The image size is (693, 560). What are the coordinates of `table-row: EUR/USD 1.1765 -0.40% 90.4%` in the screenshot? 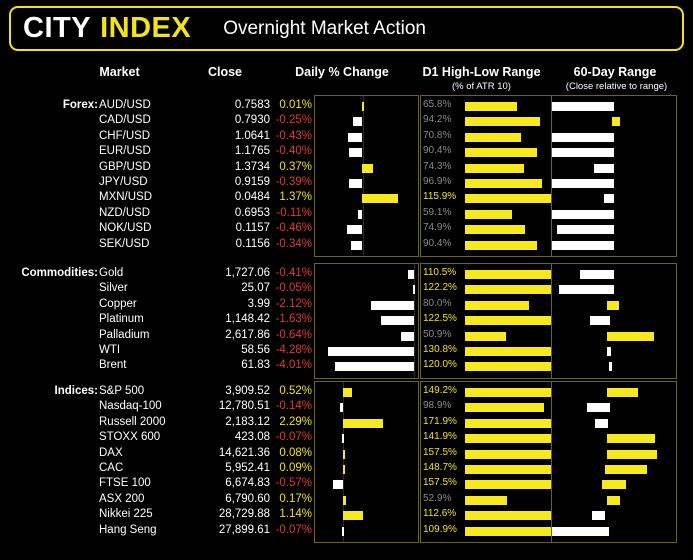 It's located at (346, 152).